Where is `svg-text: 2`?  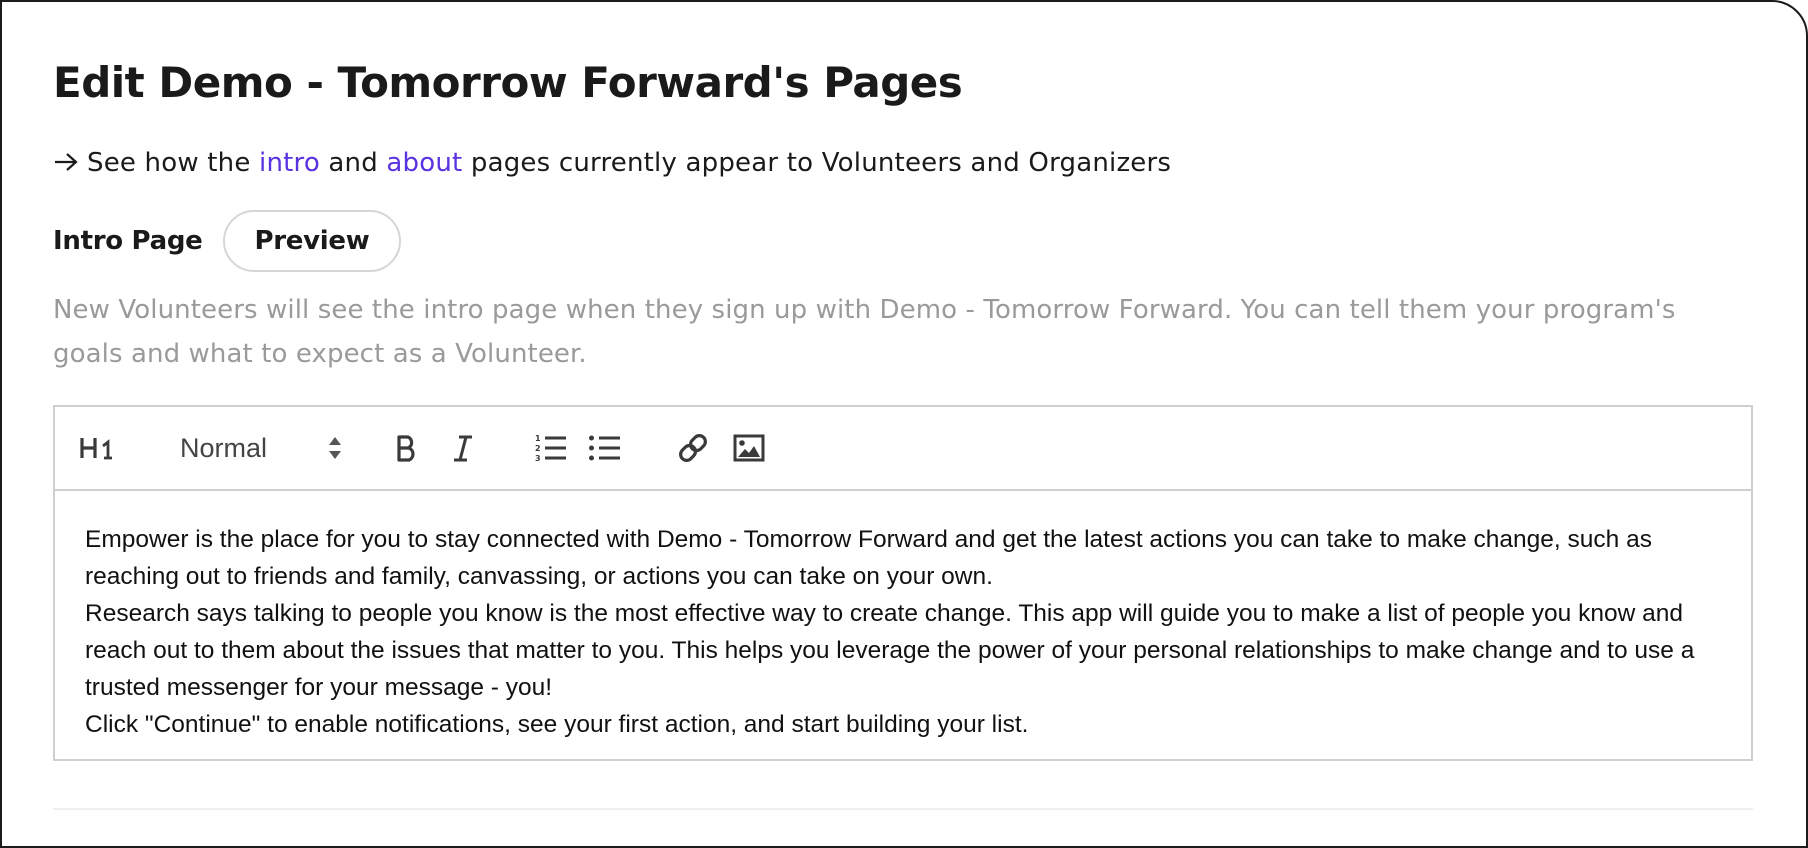
svg-text: 2 is located at coordinates (538, 448).